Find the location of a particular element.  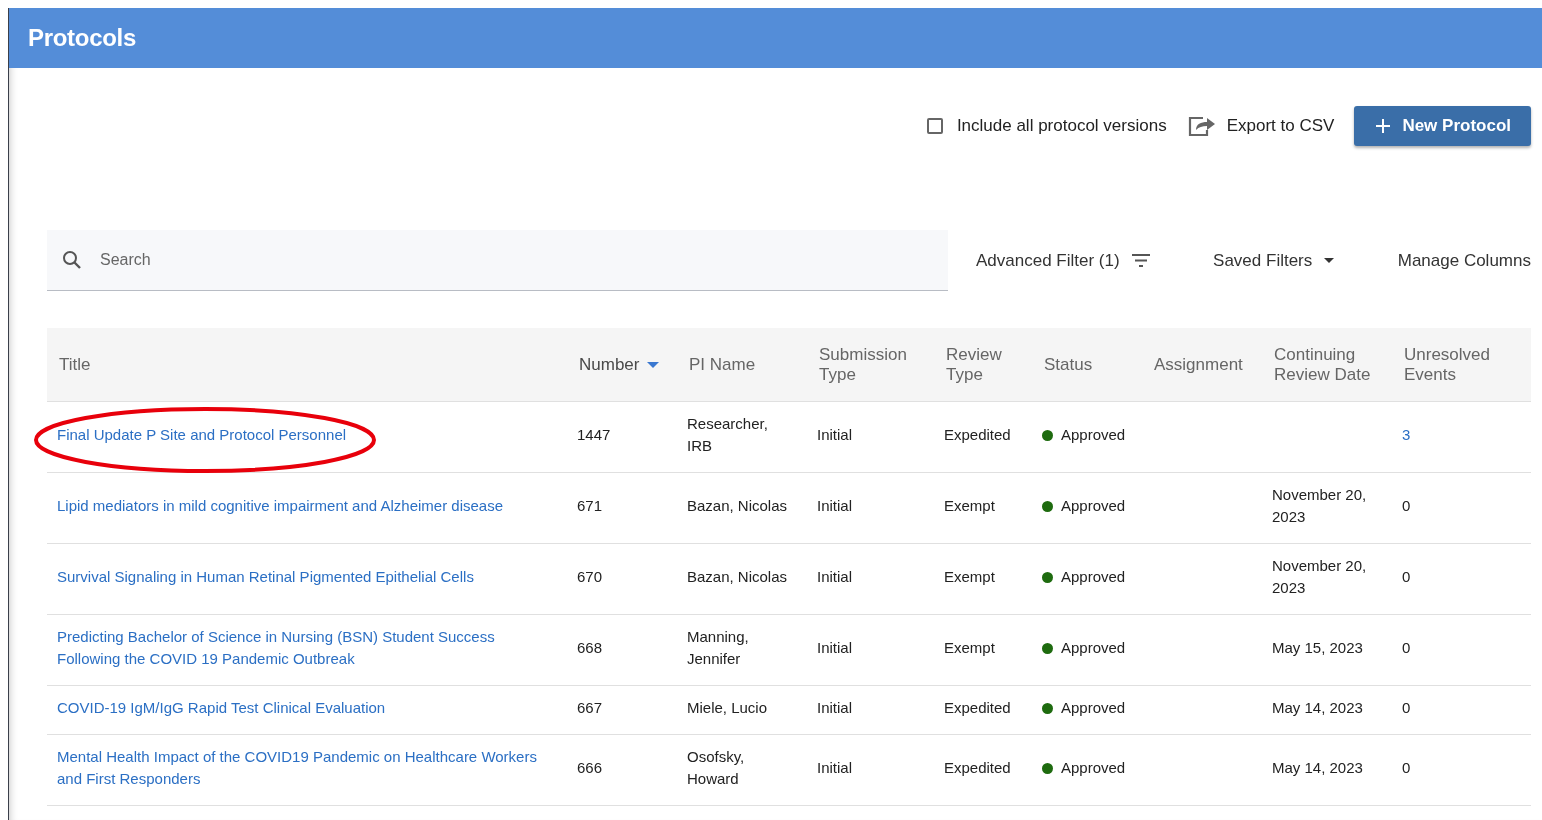

table-cell-text: Researcher, IRB is located at coordinates (728, 435).